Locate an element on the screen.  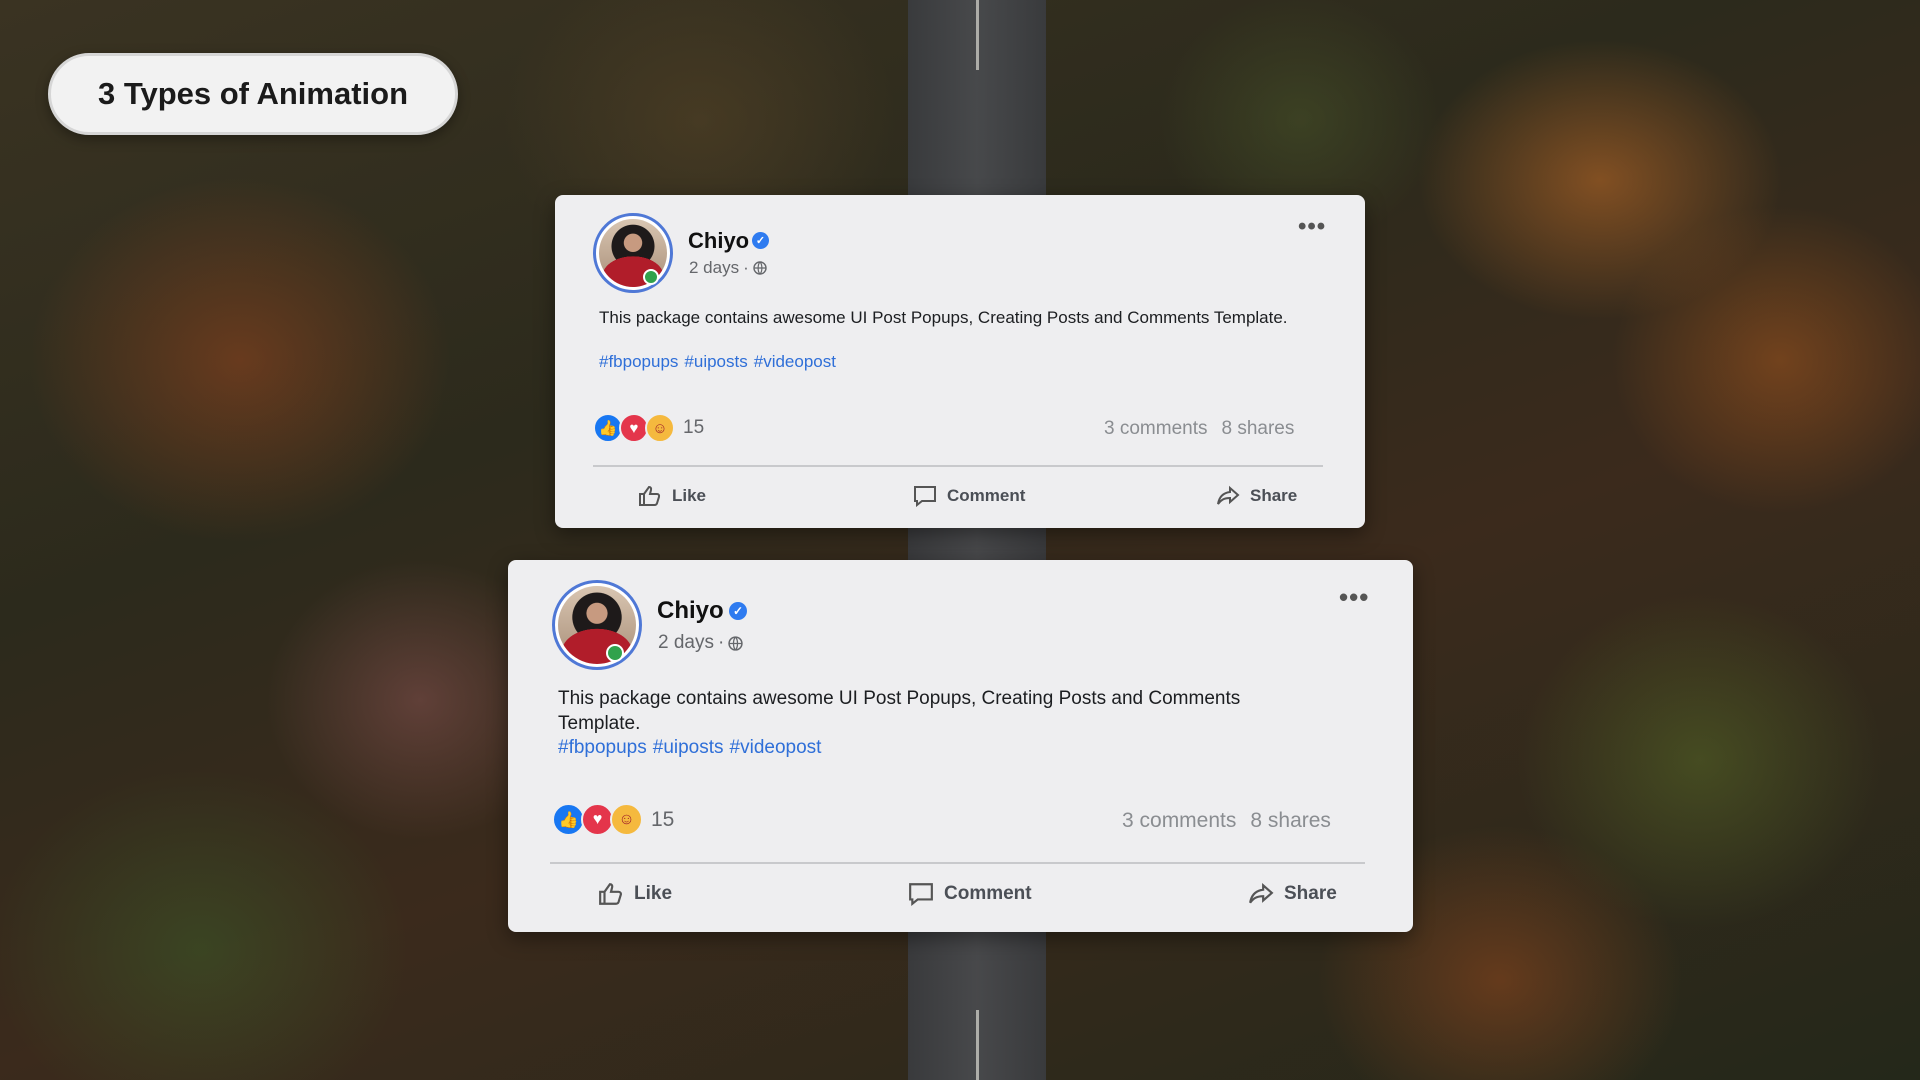
page-title: 3 Types of Animation is located at coordinates (253, 93).